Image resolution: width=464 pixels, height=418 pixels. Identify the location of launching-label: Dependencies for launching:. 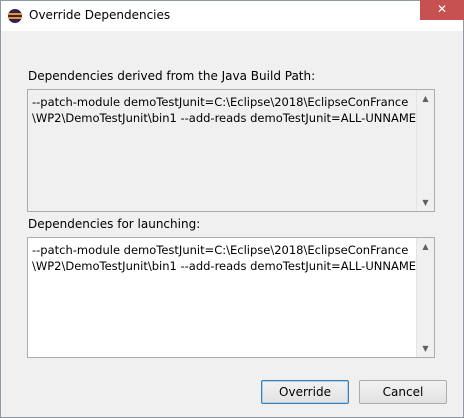
(114, 224).